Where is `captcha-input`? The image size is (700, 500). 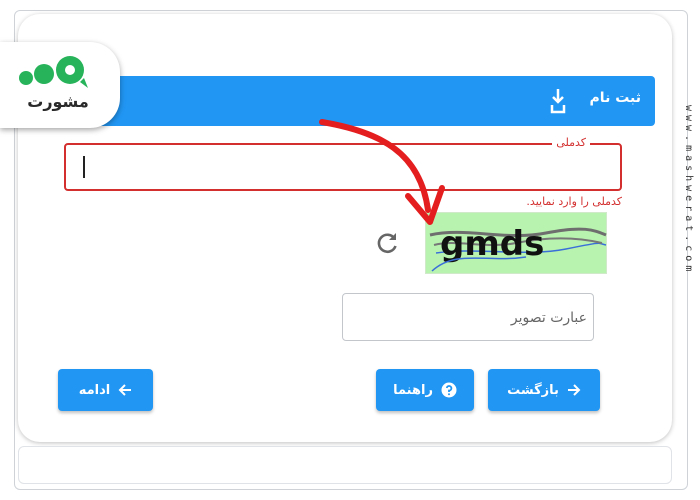 captcha-input is located at coordinates (469, 318).